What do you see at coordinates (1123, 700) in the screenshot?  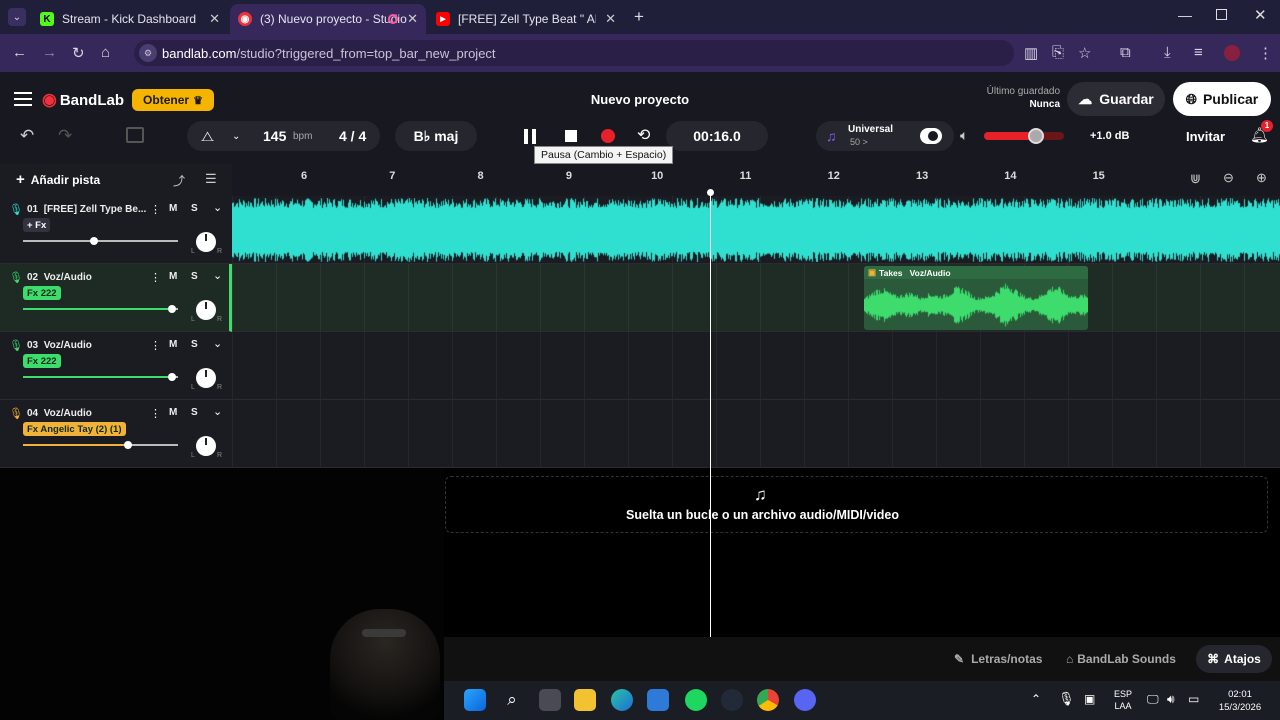 I see `language-indicator: ESP LAA` at bounding box center [1123, 700].